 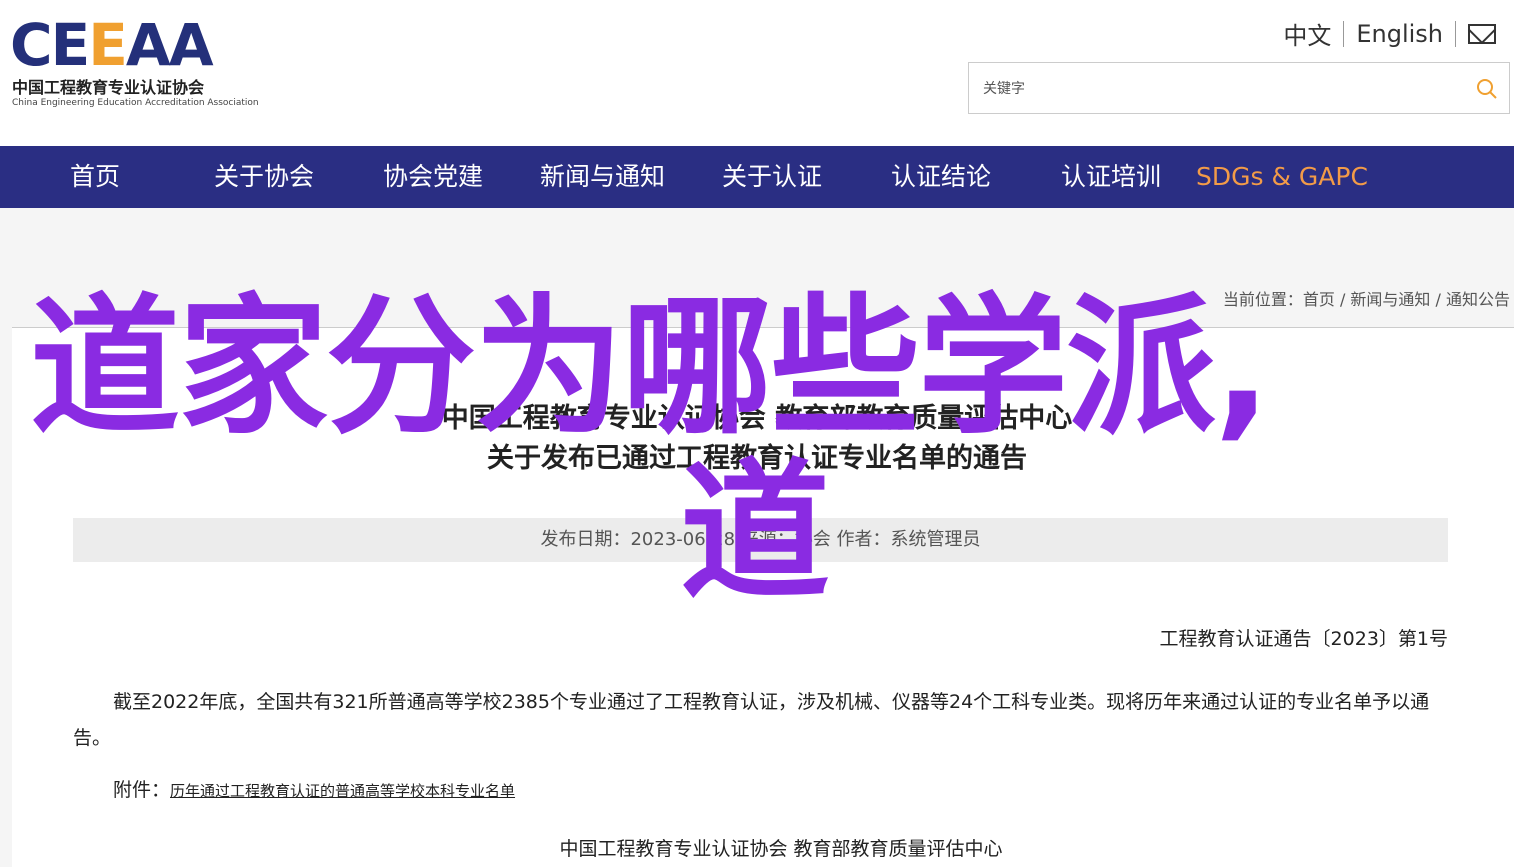 What do you see at coordinates (602, 177) in the screenshot?
I see `nav-news: 新闻与通知` at bounding box center [602, 177].